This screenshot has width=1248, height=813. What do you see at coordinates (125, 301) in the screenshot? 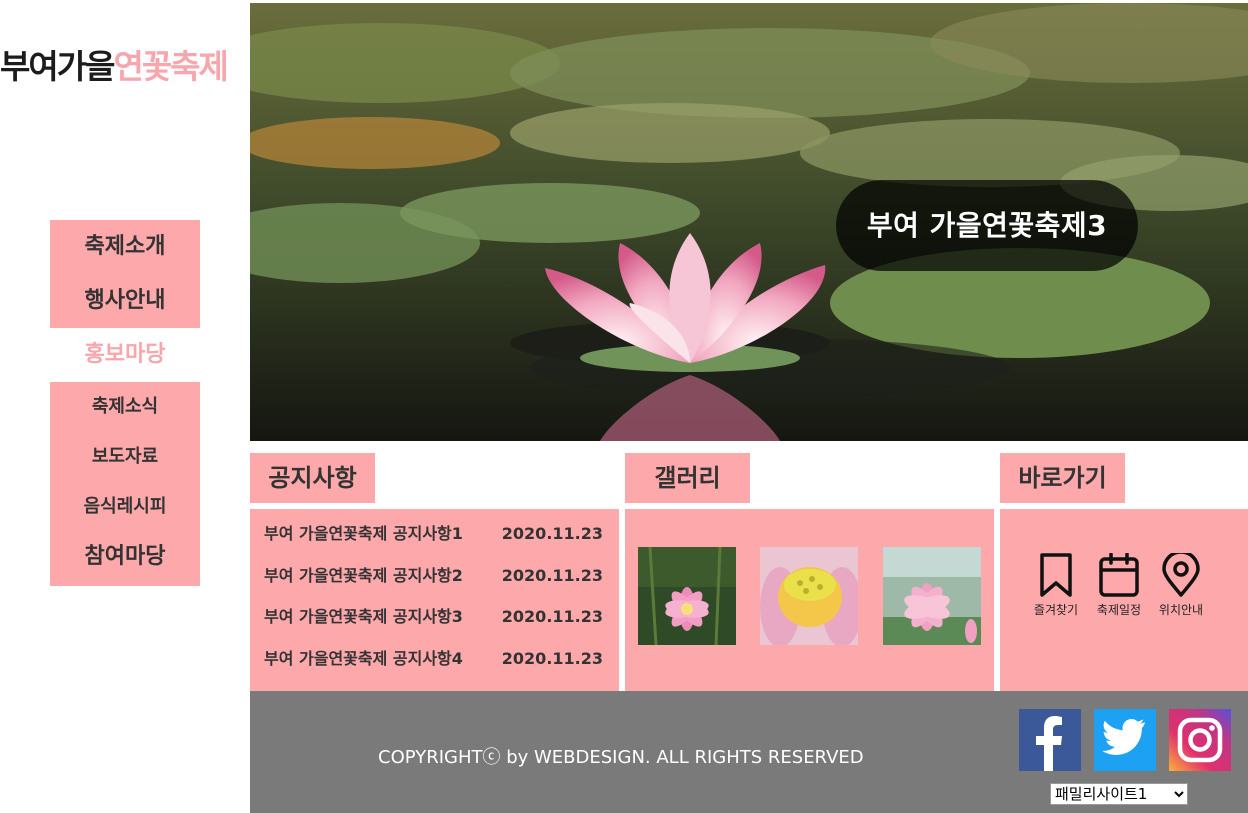
I see `nav-event-info: 행사안내` at bounding box center [125, 301].